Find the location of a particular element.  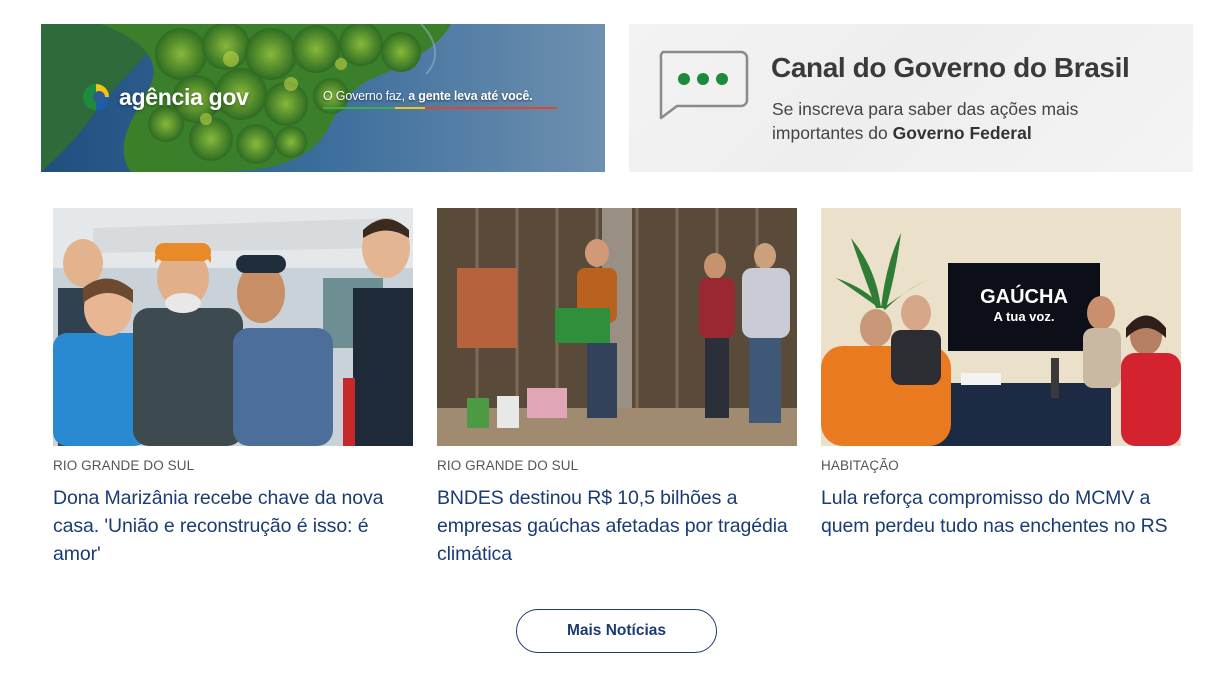

canal-governo-subtitle-line2-prefix: importantes do is located at coordinates (832, 133).